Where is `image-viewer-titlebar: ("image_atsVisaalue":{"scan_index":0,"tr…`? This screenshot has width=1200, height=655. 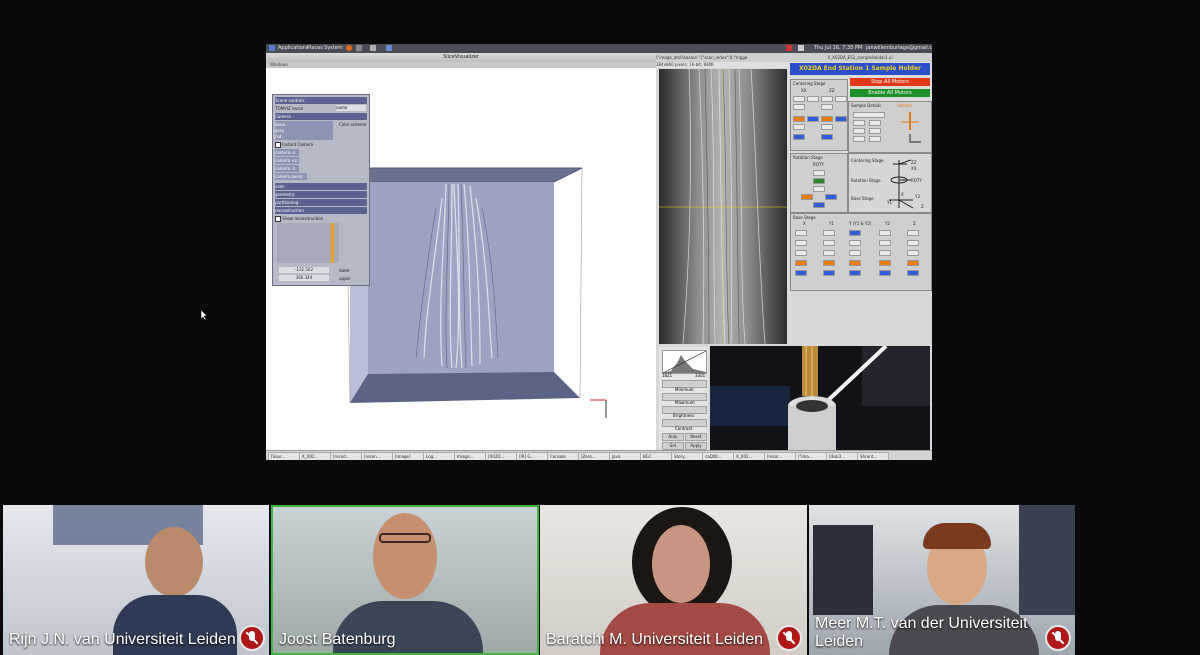
image-viewer-titlebar: ("image_atsVisaalue":{"scan_index":0,"tr… is located at coordinates (722, 57).